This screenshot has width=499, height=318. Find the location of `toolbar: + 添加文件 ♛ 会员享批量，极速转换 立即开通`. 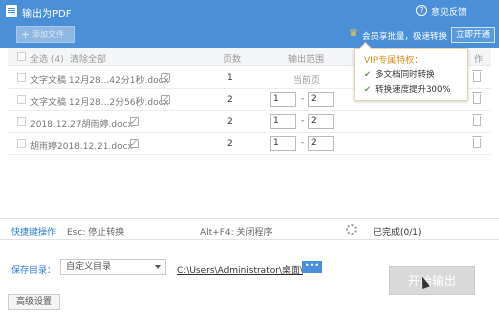

toolbar: + 添加文件 ♛ 会员享批量，极速转换 立即开通 is located at coordinates (249, 35).